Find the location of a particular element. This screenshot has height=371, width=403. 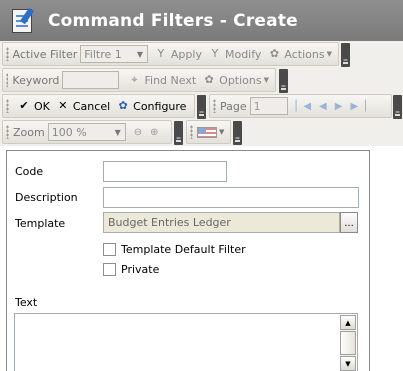

template-default-filter-checkbox: Template Default Filter is located at coordinates (174, 249).